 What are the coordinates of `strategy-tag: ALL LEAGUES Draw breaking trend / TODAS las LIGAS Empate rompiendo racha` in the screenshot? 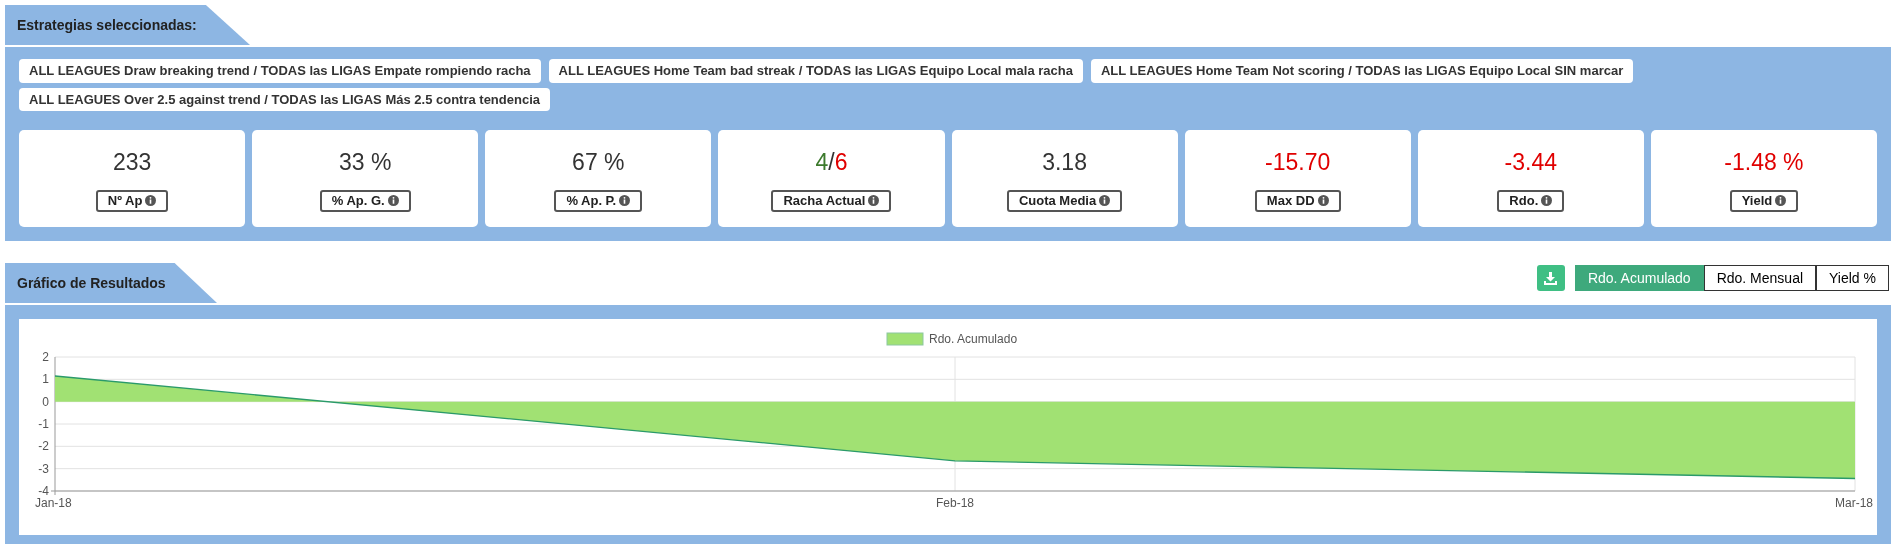 It's located at (280, 71).